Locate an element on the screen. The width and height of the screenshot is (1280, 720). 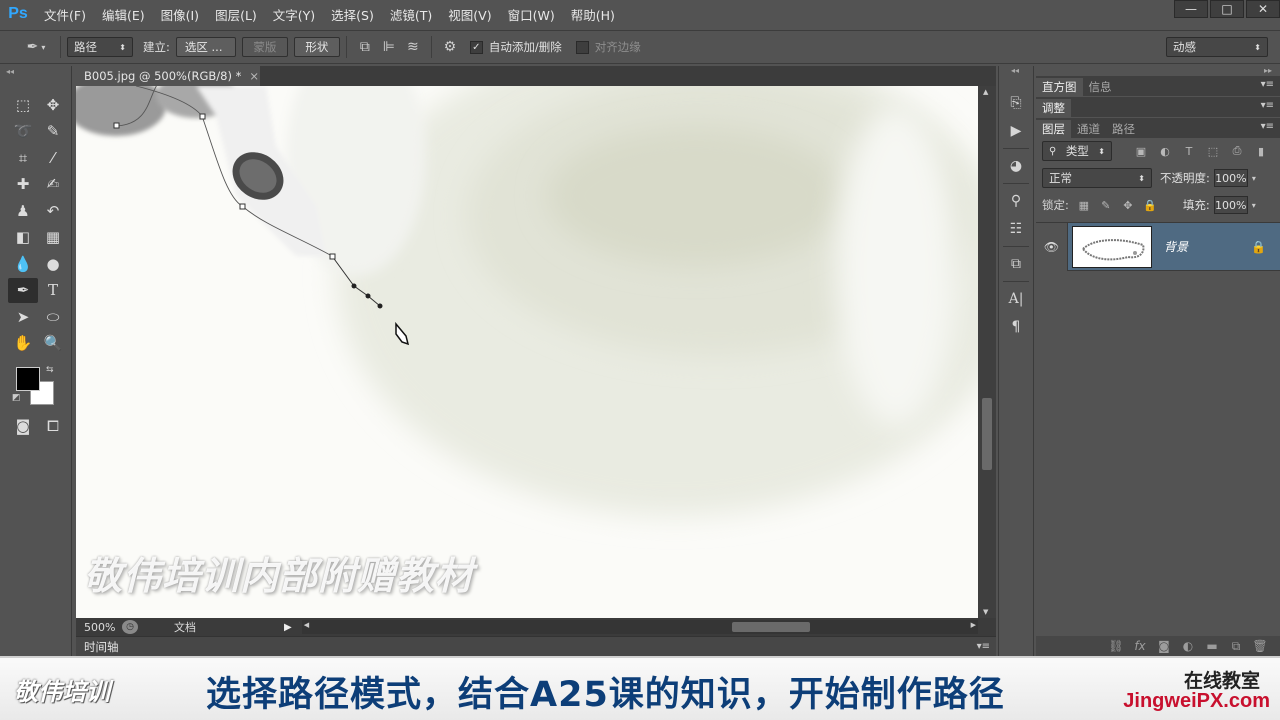
fill-input: 100% is located at coordinates (1230, 205).